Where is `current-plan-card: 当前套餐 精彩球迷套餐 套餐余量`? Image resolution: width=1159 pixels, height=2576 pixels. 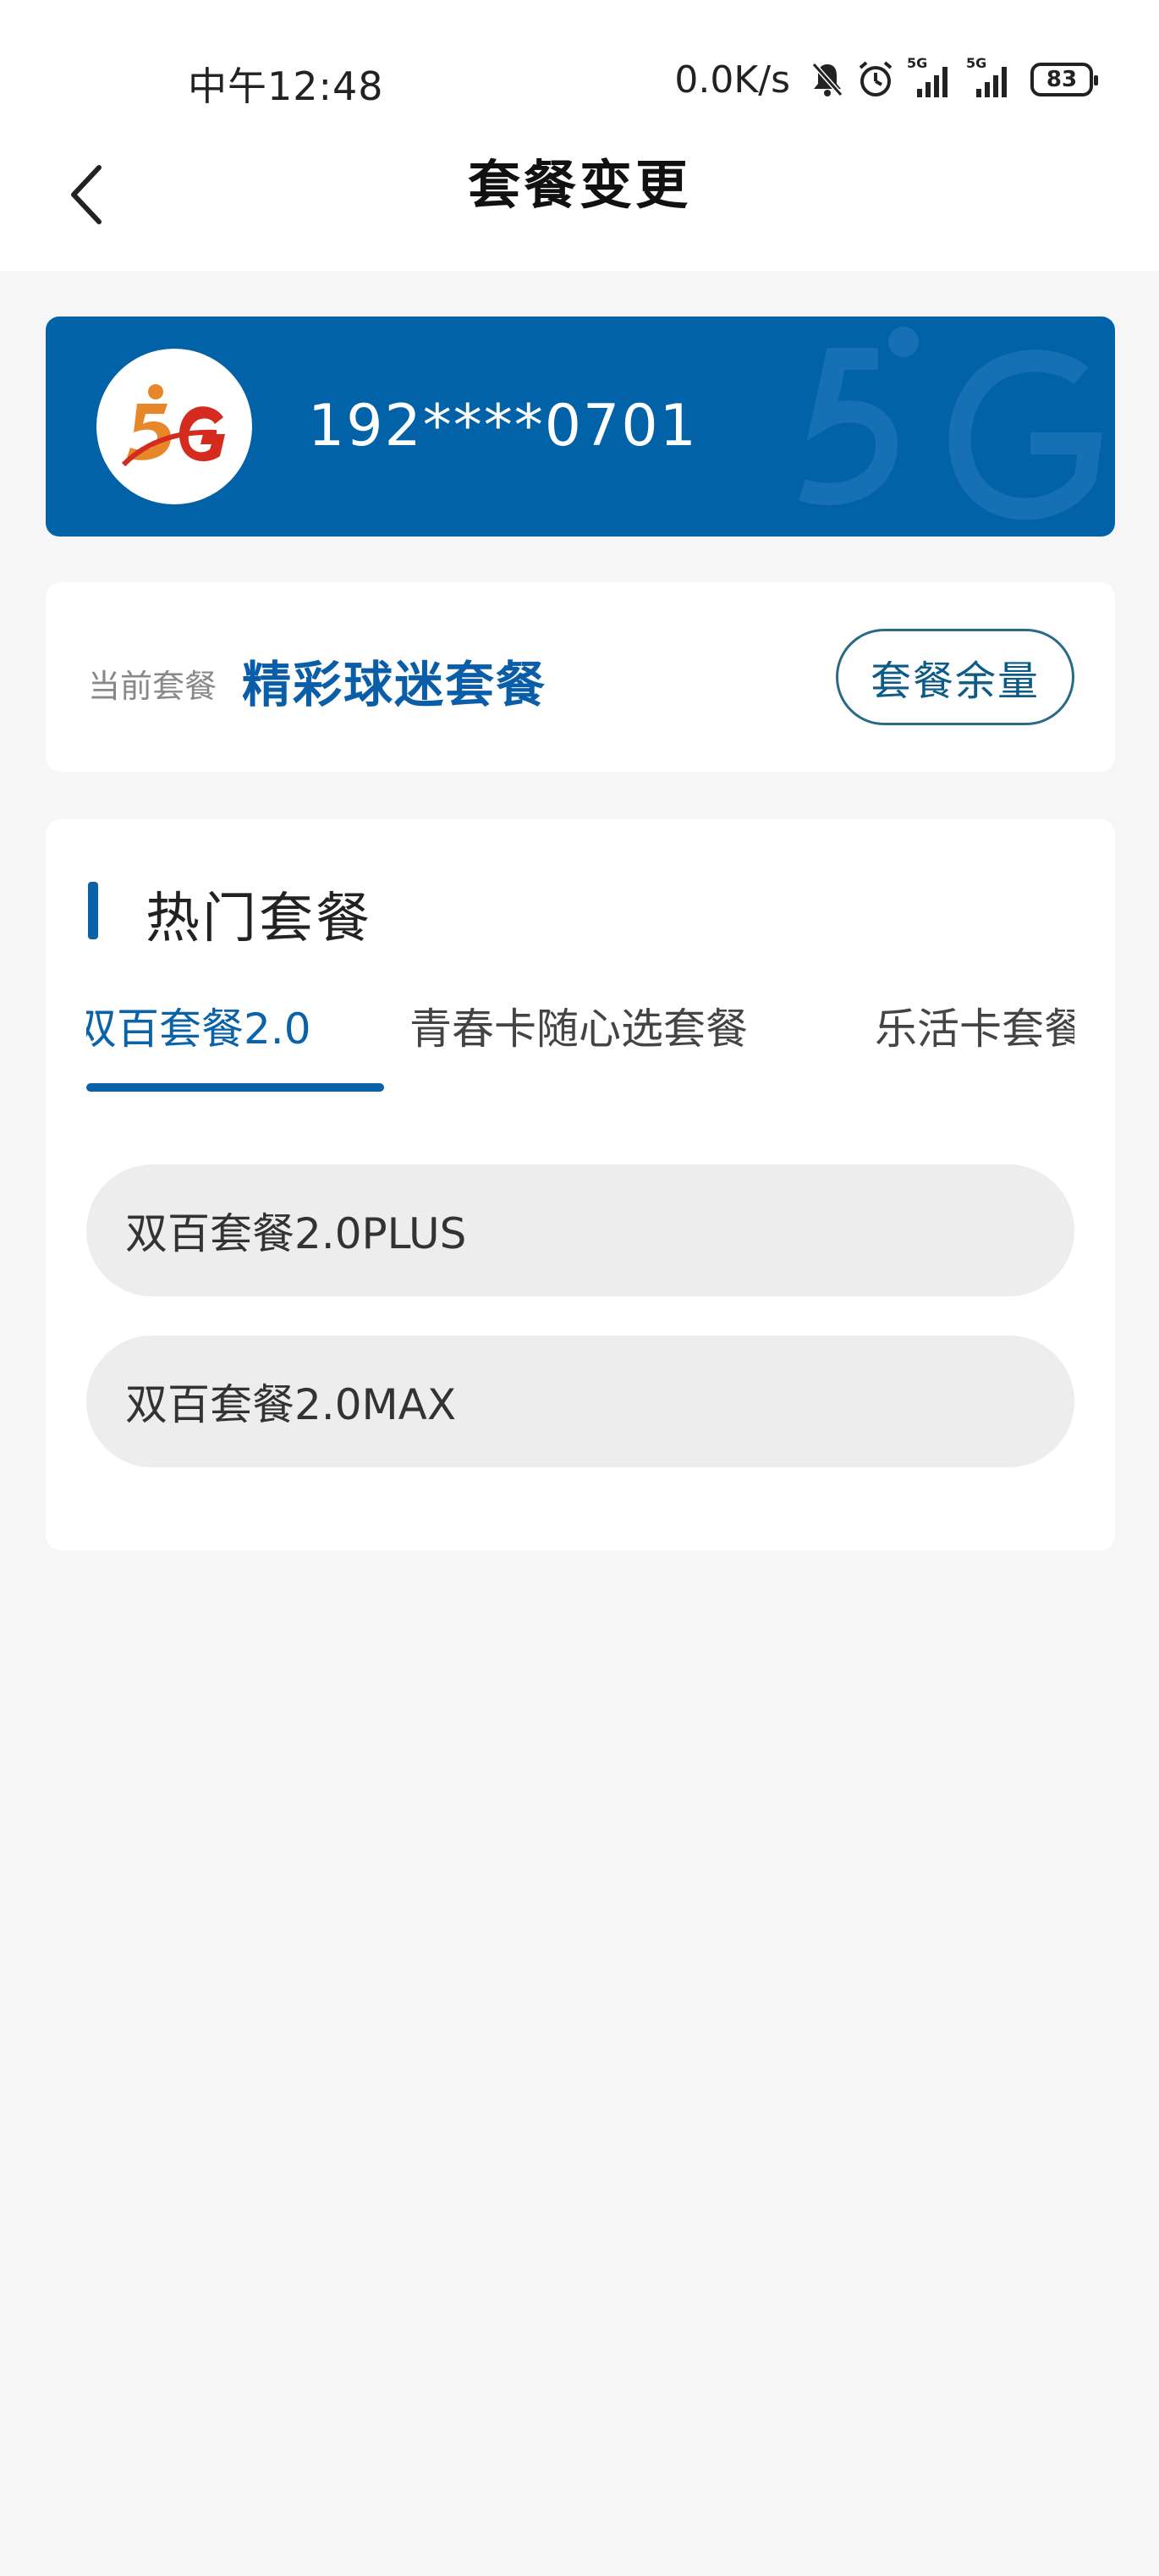 current-plan-card: 当前套餐 精彩球迷套餐 套餐余量 is located at coordinates (580, 677).